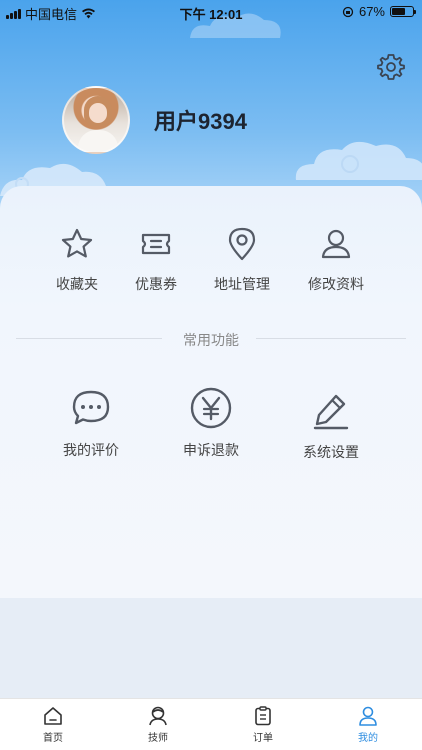  What do you see at coordinates (211, 12) in the screenshot?
I see `status-bar: 中国电信 下午 12:01 67%` at bounding box center [211, 12].